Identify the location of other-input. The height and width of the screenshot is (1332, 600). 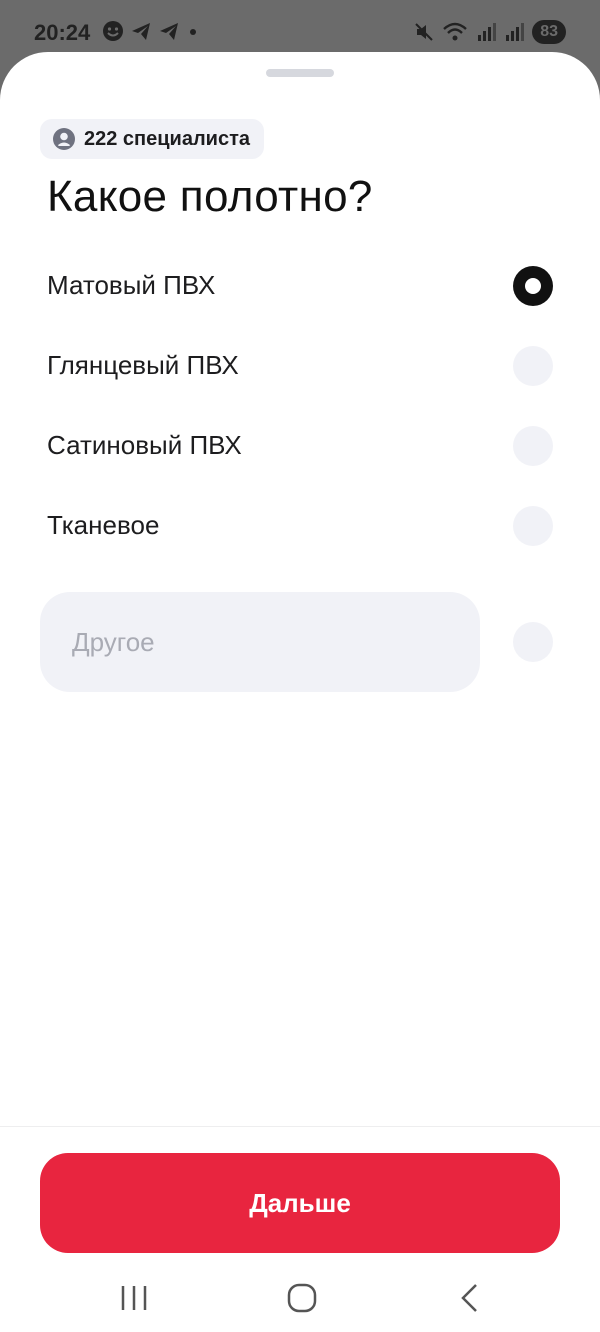
(260, 642).